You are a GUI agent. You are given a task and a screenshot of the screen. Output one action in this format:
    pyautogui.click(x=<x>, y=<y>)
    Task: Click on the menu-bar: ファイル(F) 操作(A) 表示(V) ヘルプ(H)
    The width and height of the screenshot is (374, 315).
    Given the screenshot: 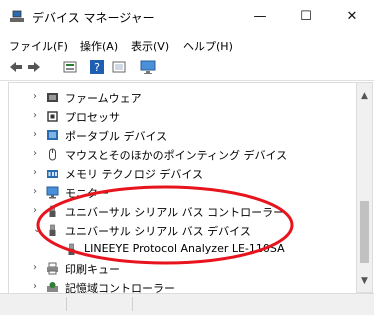 What is the action you would take?
    pyautogui.click(x=187, y=45)
    